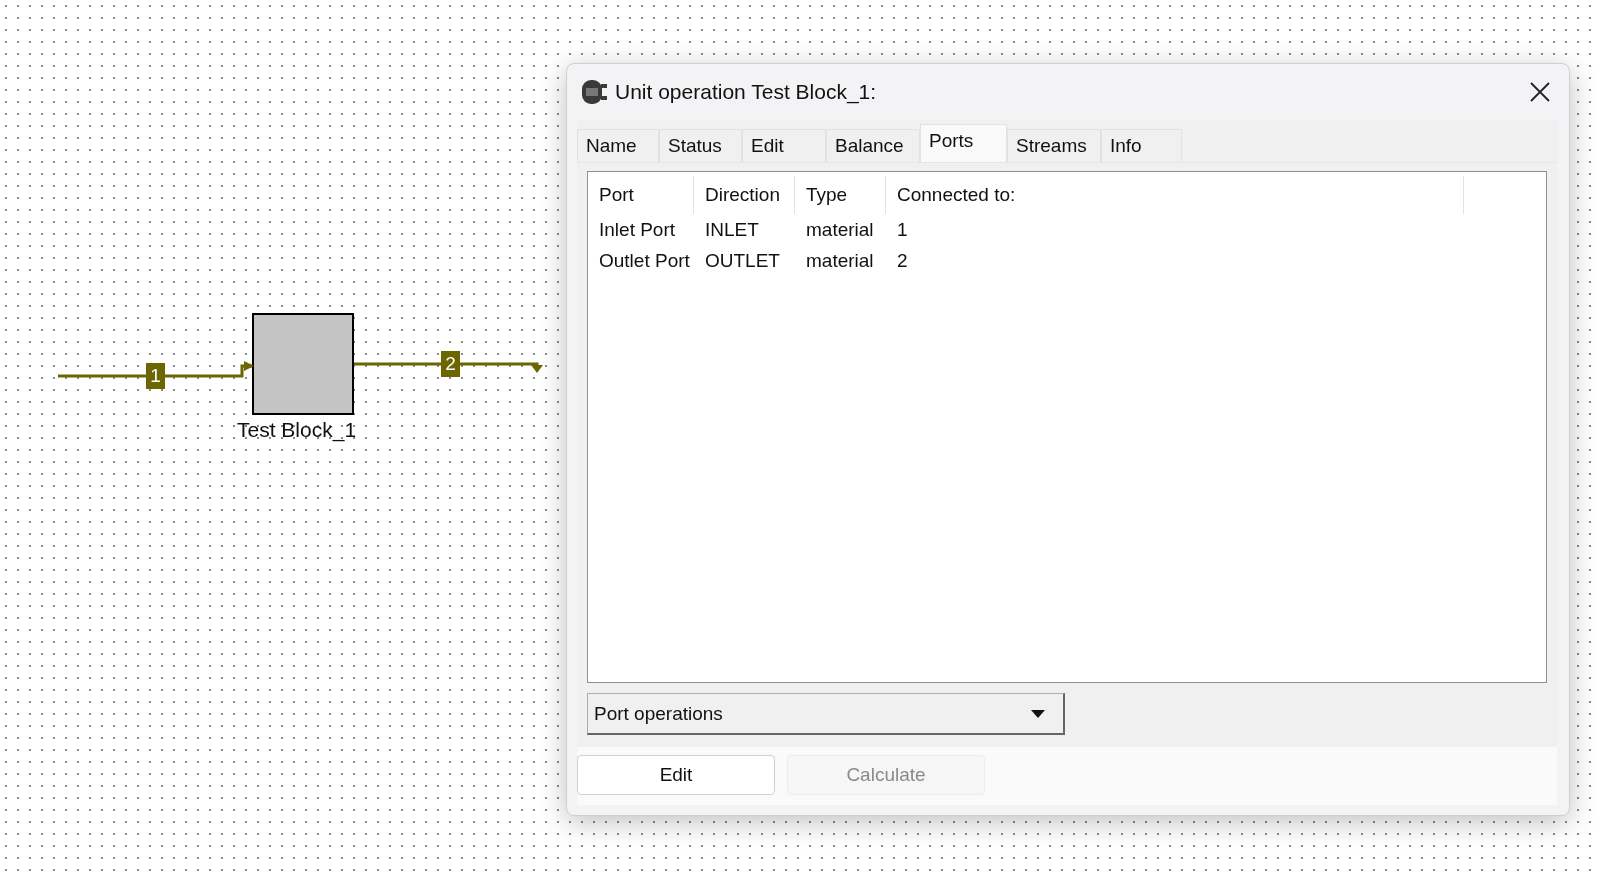 The height and width of the screenshot is (878, 1600). What do you see at coordinates (902, 260) in the screenshot?
I see `table-cell-text: 2` at bounding box center [902, 260].